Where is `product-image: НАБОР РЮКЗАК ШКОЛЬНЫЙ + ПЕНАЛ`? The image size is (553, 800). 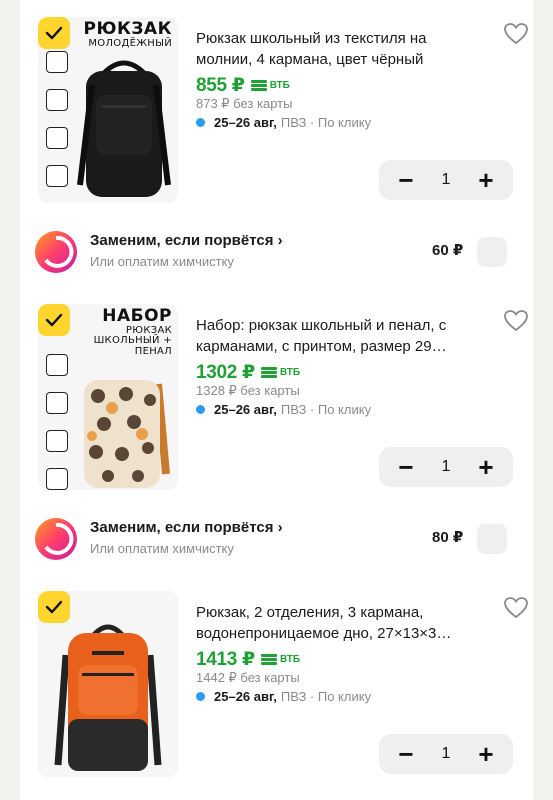
product-image: НАБОР РЮКЗАК ШКОЛЬНЫЙ + ПЕНАЛ is located at coordinates (108, 397).